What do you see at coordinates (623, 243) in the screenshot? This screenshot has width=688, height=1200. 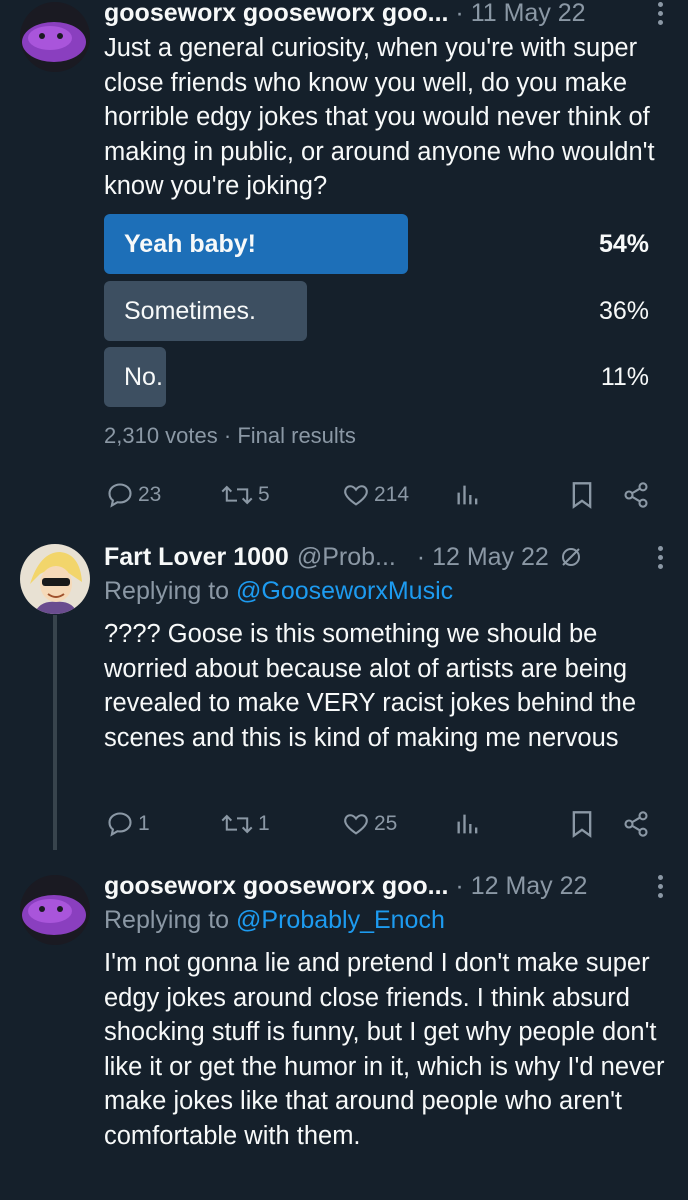 I see `poll-option-percent: 54%` at bounding box center [623, 243].